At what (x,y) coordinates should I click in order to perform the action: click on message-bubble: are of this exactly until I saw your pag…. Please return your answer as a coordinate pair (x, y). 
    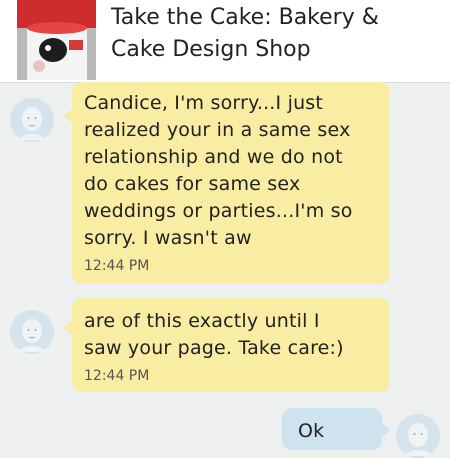
    Looking at the image, I should click on (226, 345).